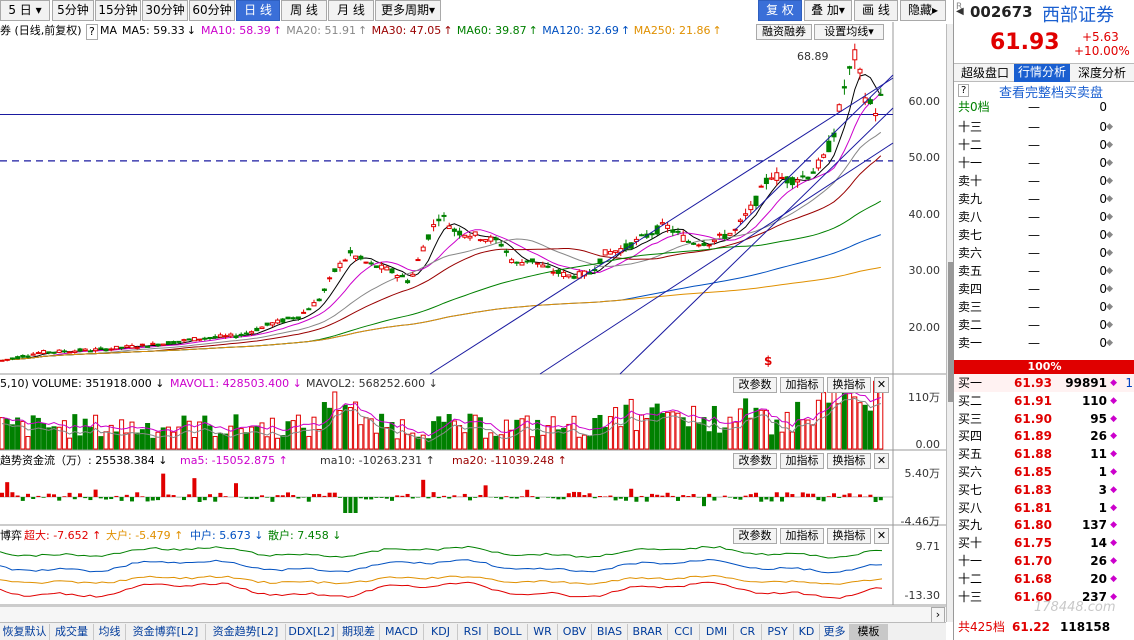 The height and width of the screenshot is (640, 1134). Describe the element at coordinates (1113, 418) in the screenshot. I see `diamond-icon: ◆` at that location.